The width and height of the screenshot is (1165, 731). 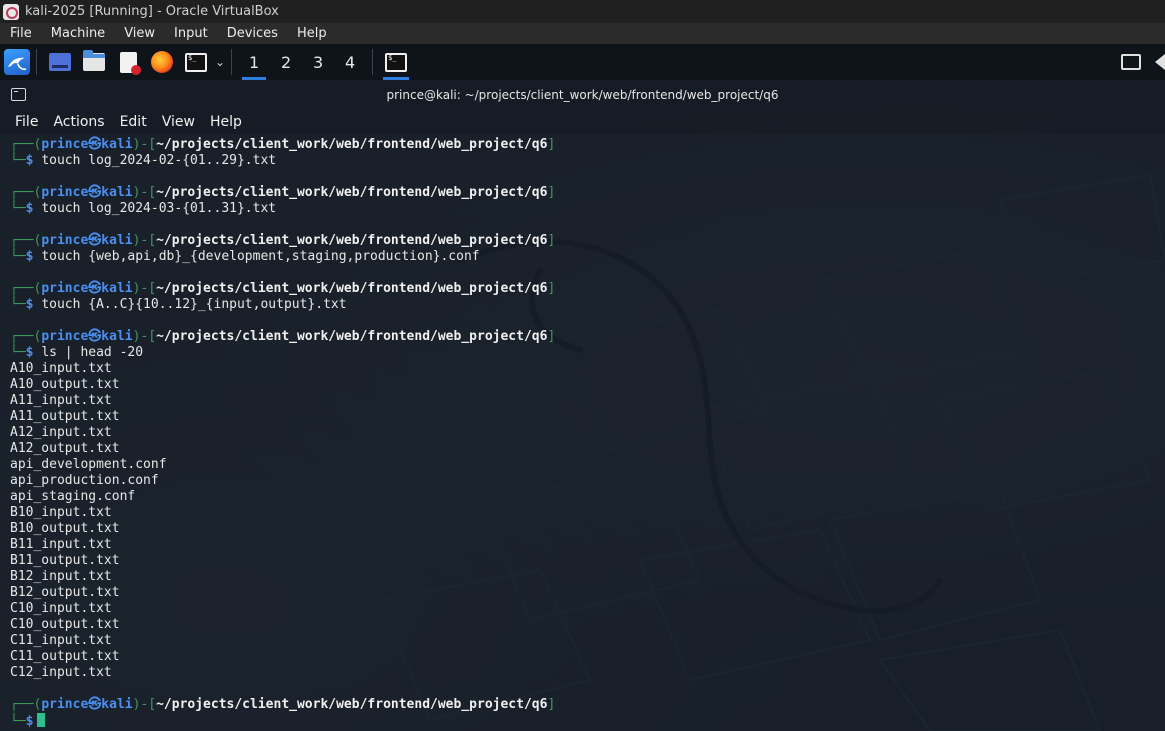 What do you see at coordinates (152, 11) in the screenshot?
I see `vbox-window-title: kali-2025 [Running] - Oracle VirtualBox` at bounding box center [152, 11].